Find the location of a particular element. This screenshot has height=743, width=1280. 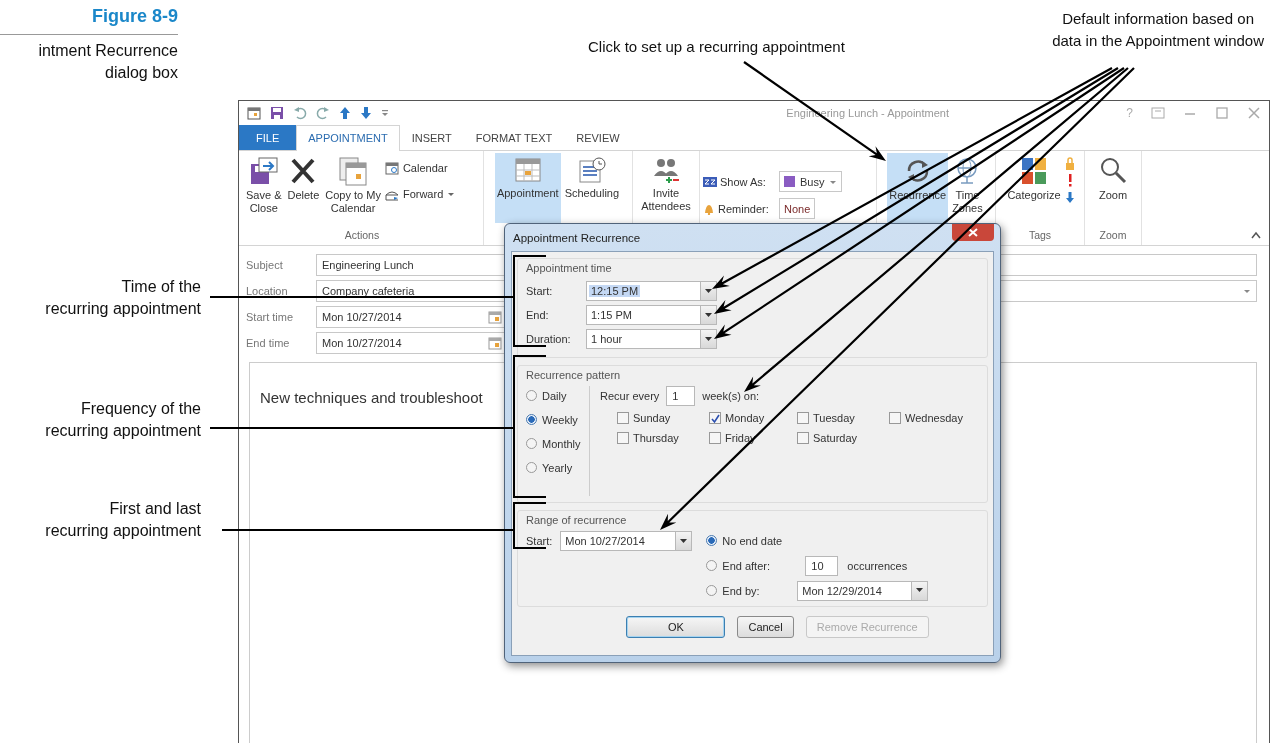

field-label: Recur every is located at coordinates (630, 396).